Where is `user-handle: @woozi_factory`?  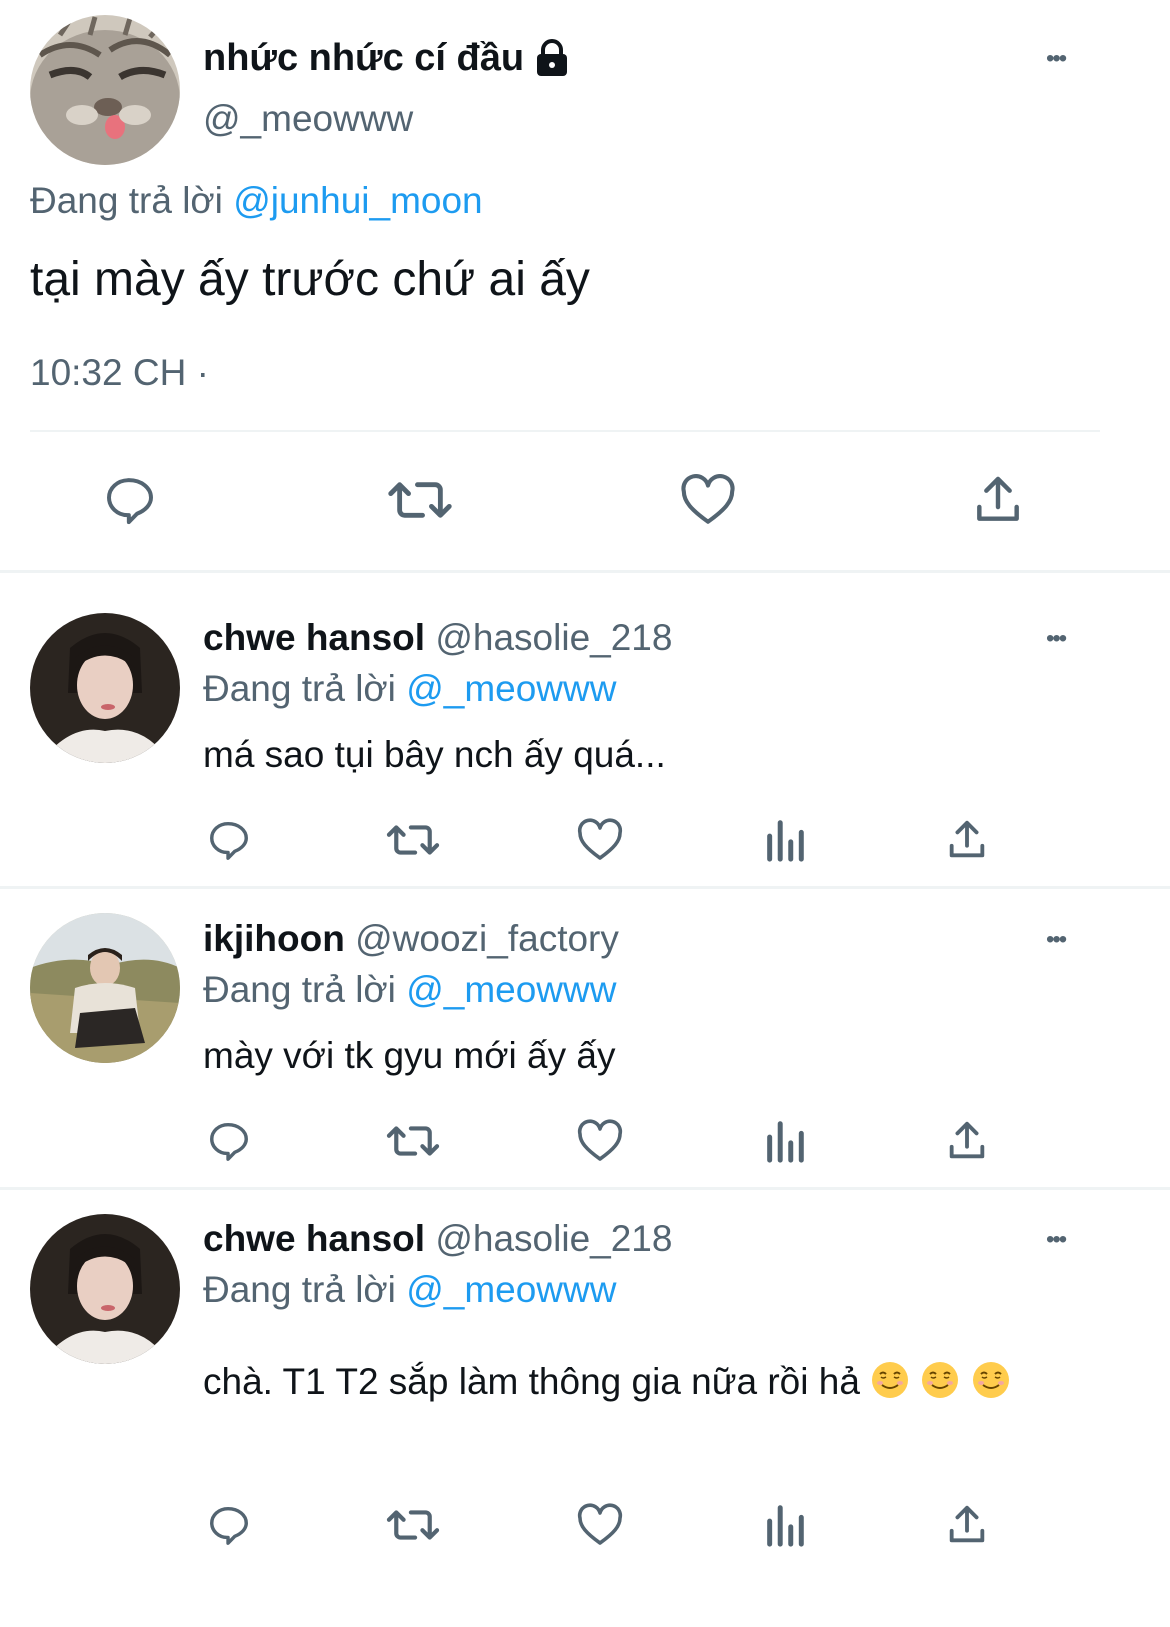 user-handle: @woozi_factory is located at coordinates (487, 938).